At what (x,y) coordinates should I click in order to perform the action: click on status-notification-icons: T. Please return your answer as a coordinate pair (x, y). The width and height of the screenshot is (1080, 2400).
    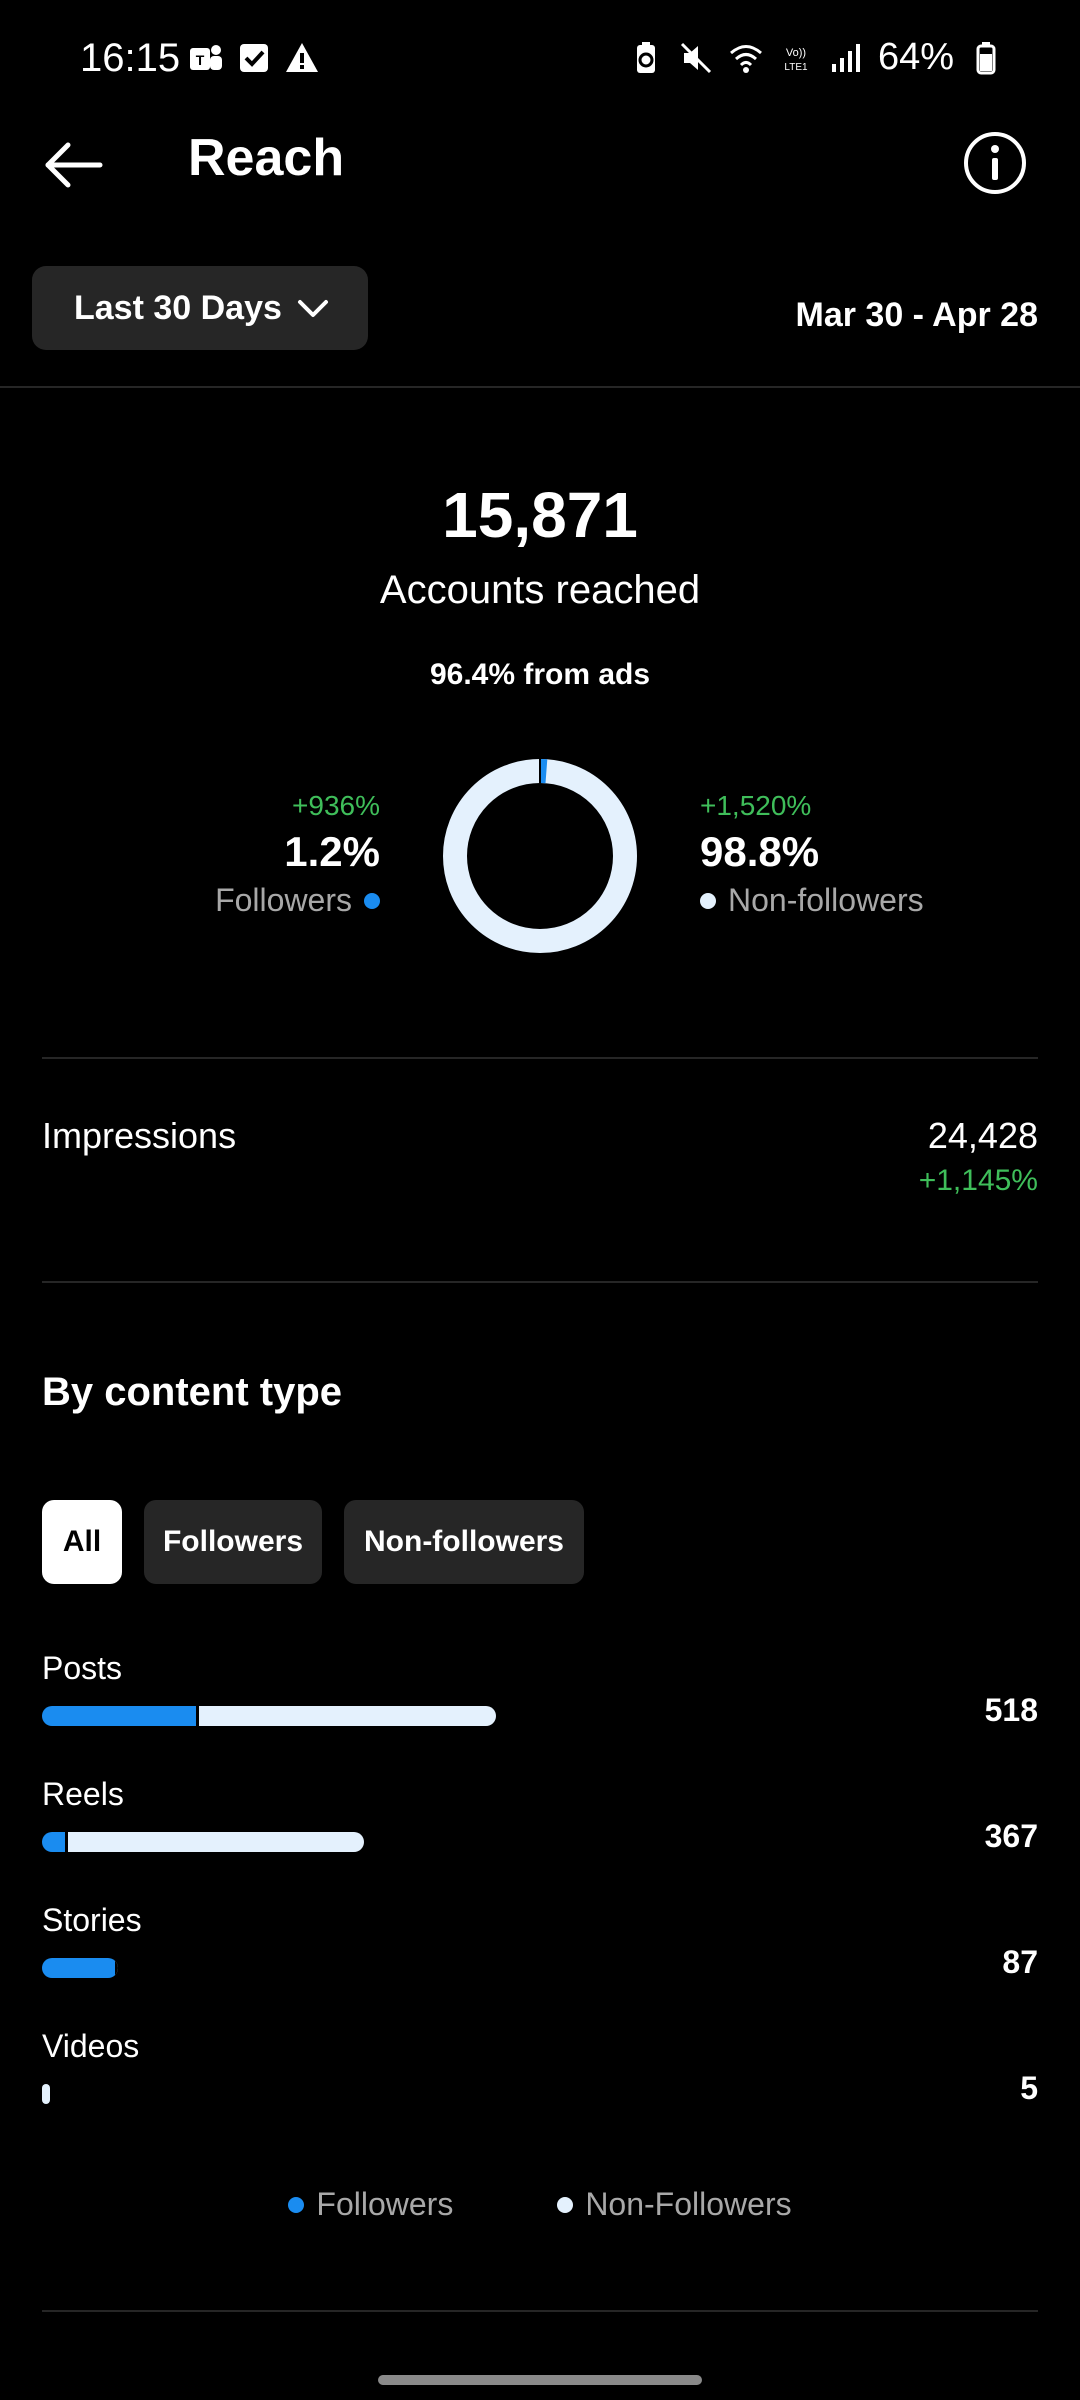
    Looking at the image, I should click on (254, 58).